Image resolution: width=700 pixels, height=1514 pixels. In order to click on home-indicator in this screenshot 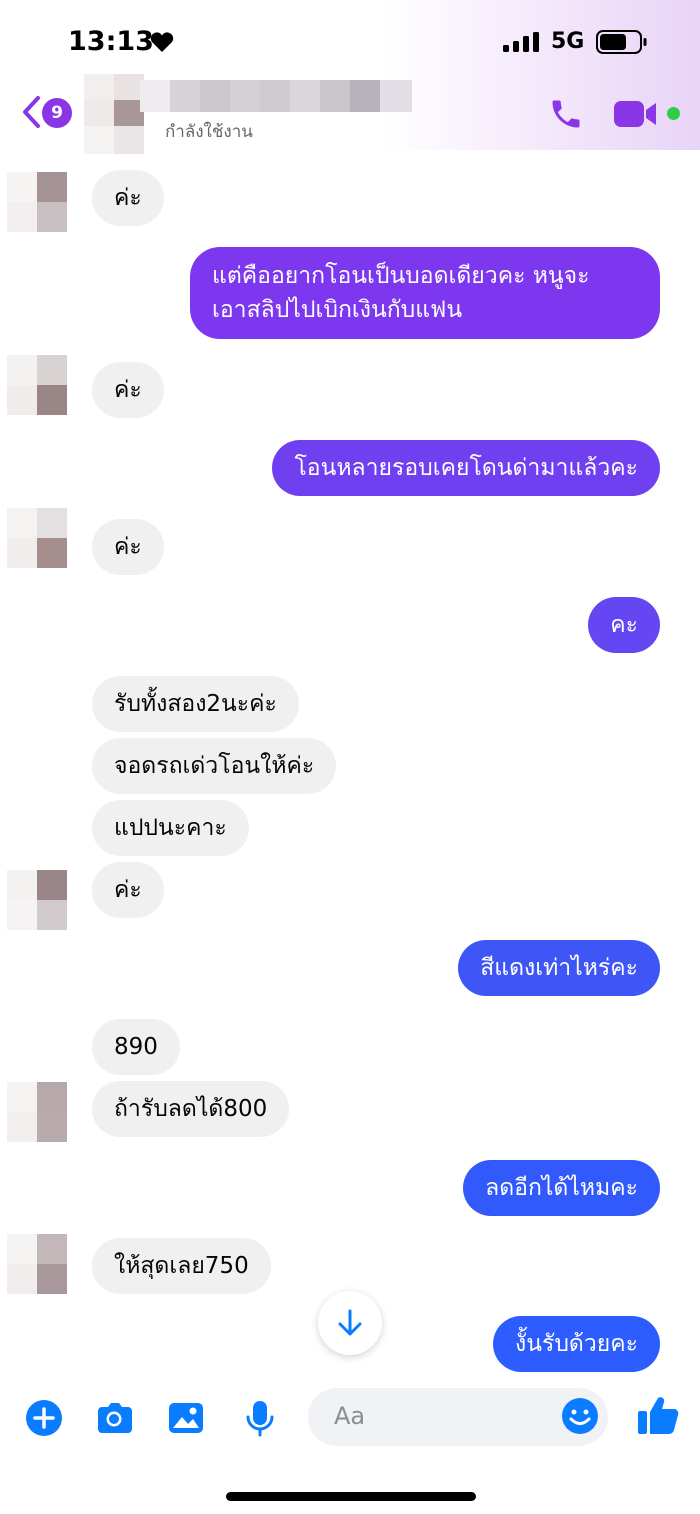, I will do `click(351, 1496)`.